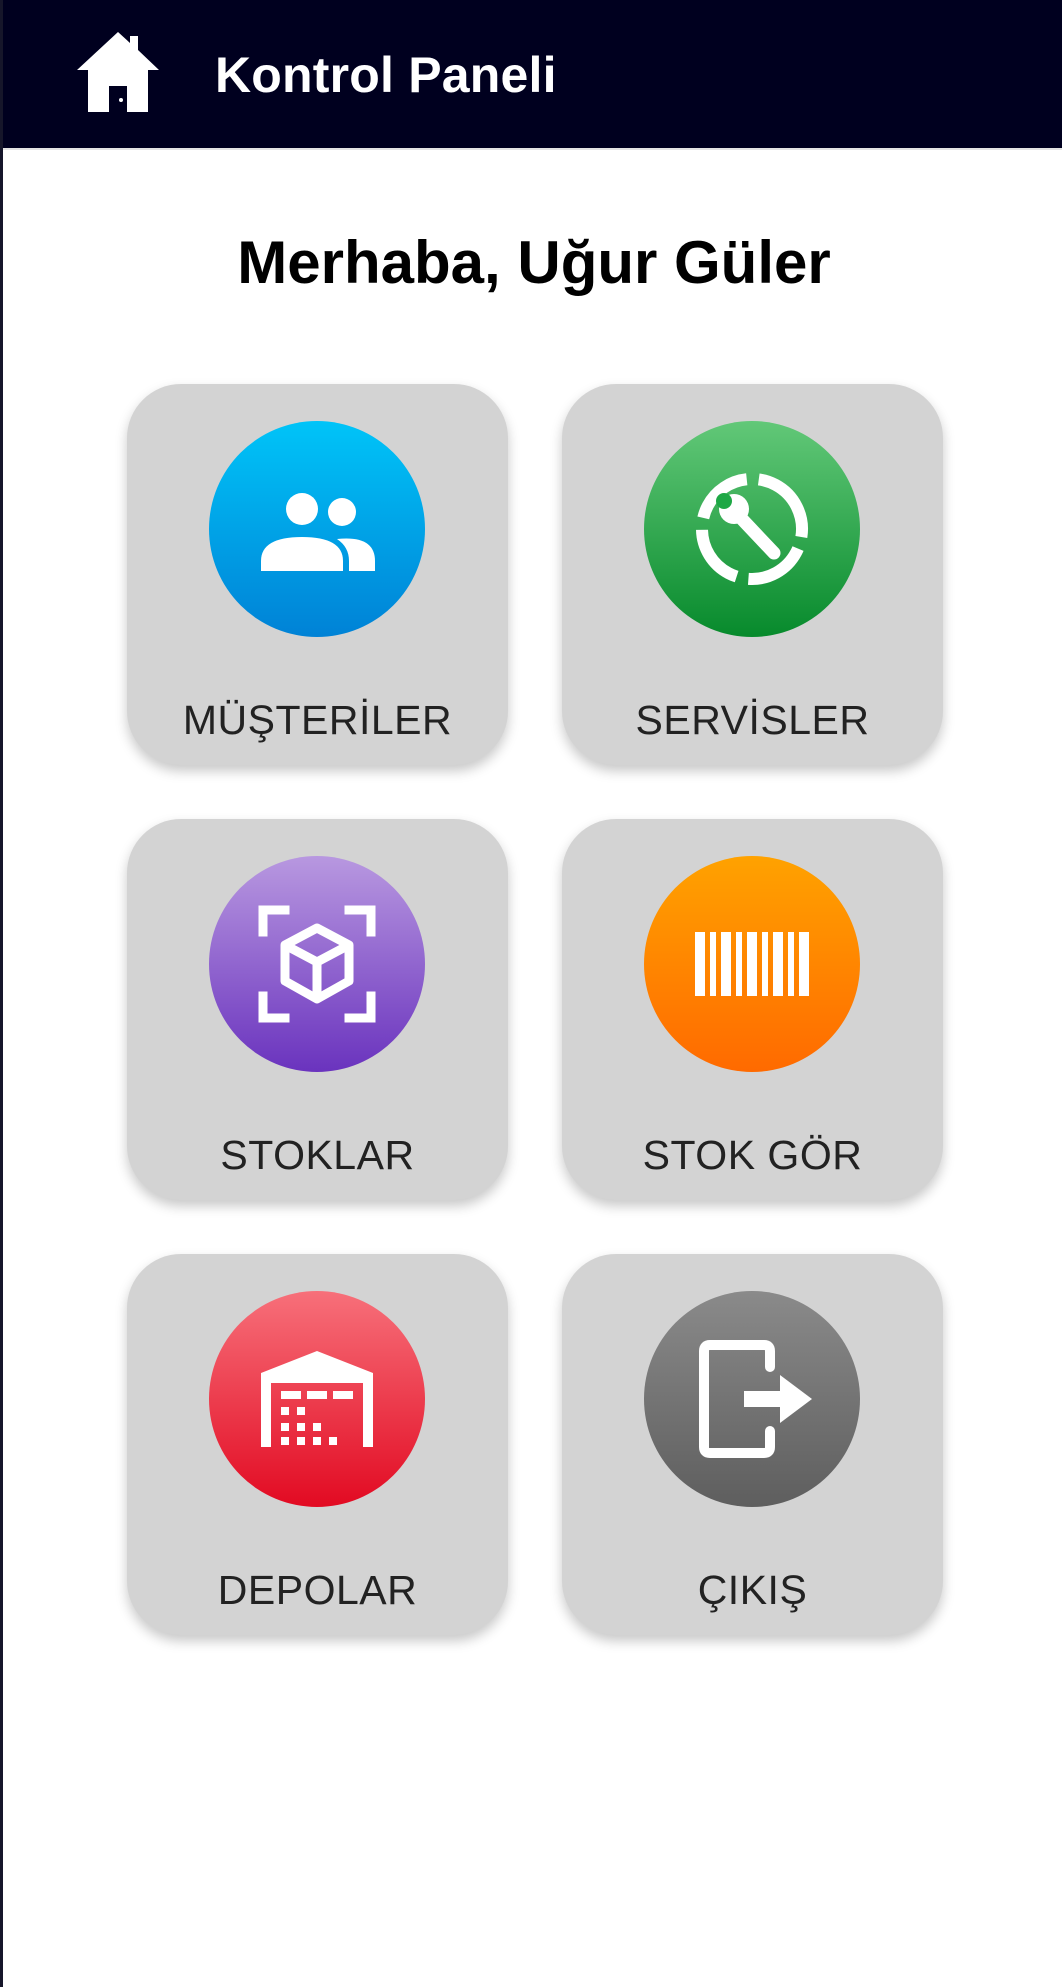 The width and height of the screenshot is (1062, 1987). Describe the element at coordinates (317, 964) in the screenshot. I see `stock-box-icon` at that location.